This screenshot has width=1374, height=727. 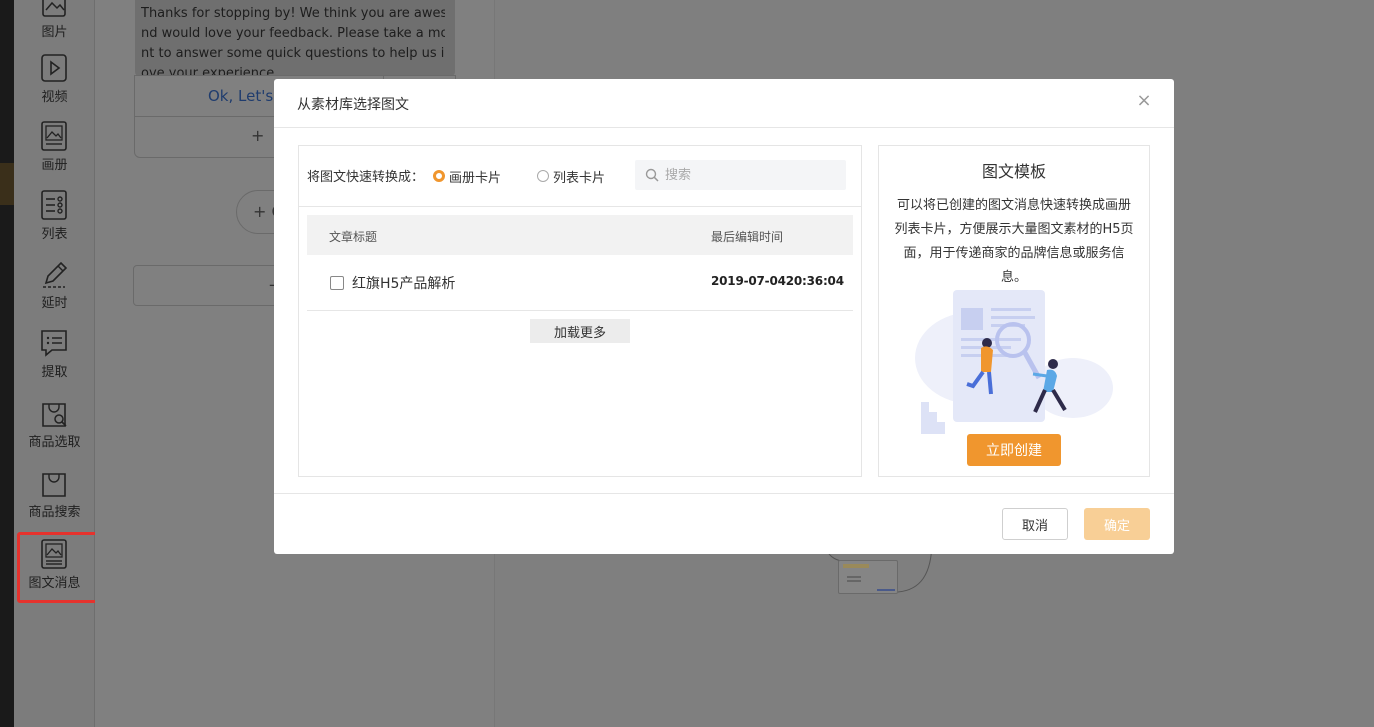 What do you see at coordinates (54, 234) in the screenshot?
I see `sidebar-item-label: 列表` at bounding box center [54, 234].